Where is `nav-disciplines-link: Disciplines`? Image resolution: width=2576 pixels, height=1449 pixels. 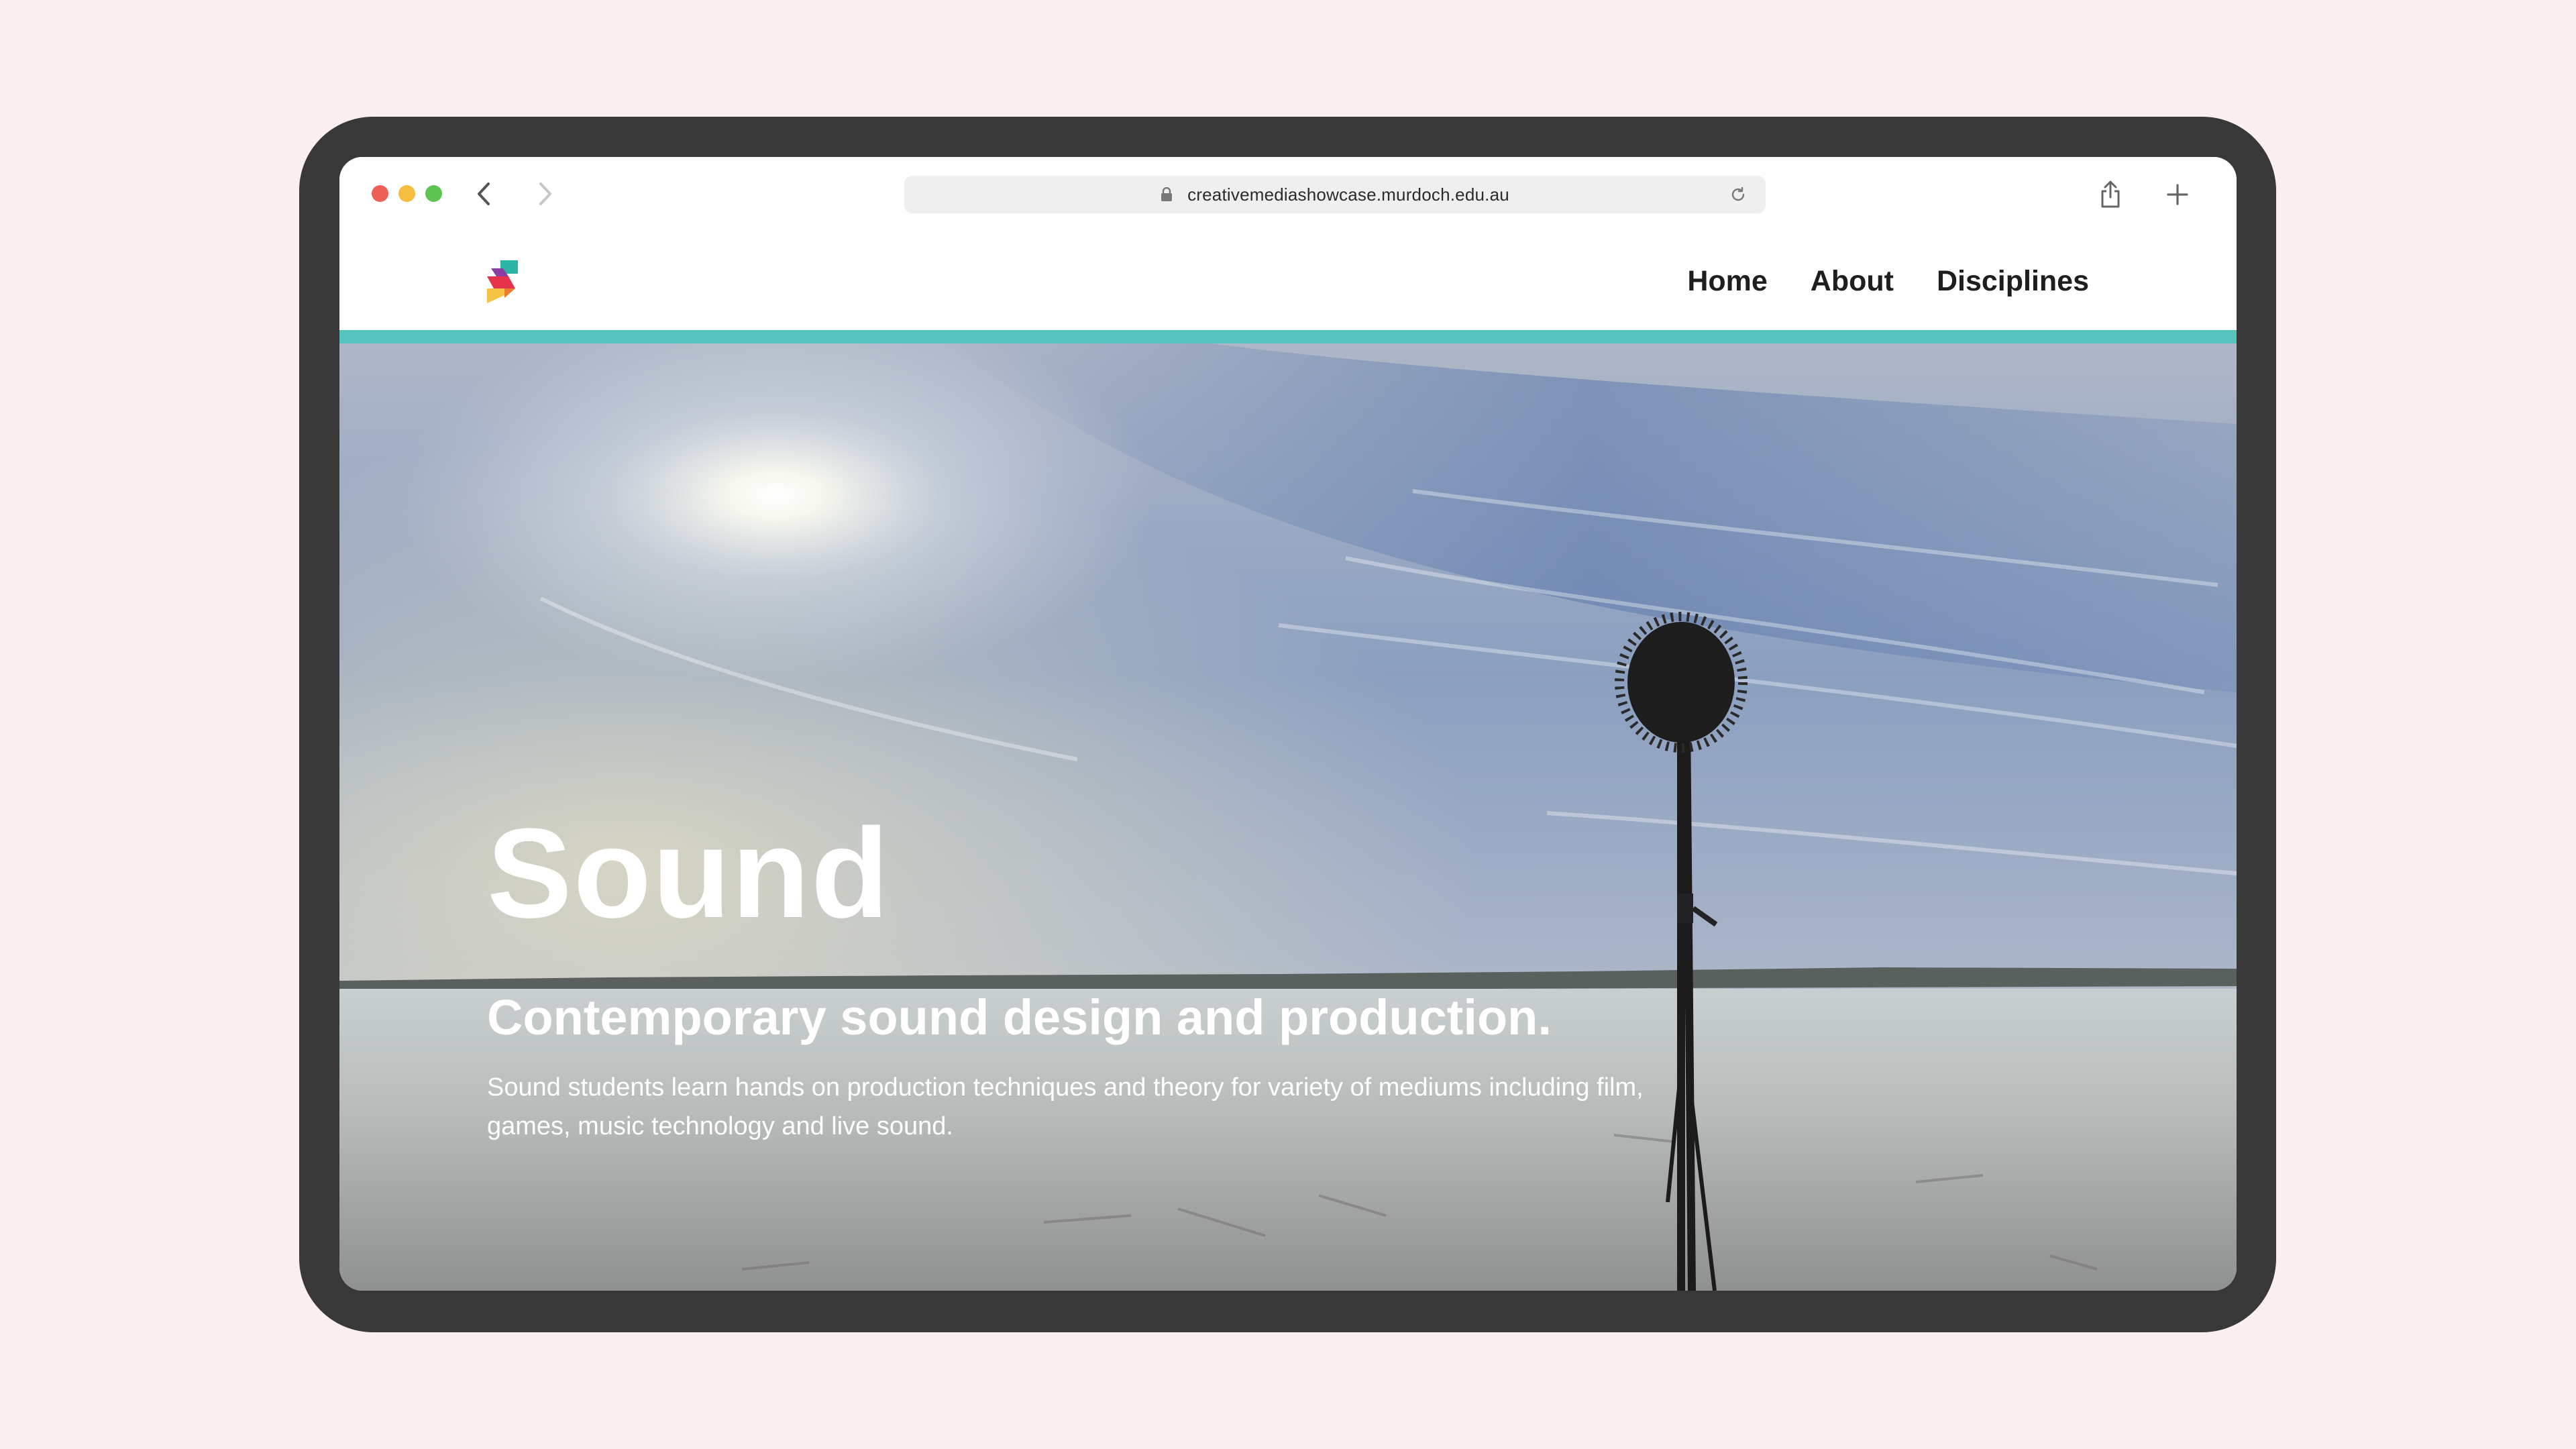 nav-disciplines-link: Disciplines is located at coordinates (2013, 281).